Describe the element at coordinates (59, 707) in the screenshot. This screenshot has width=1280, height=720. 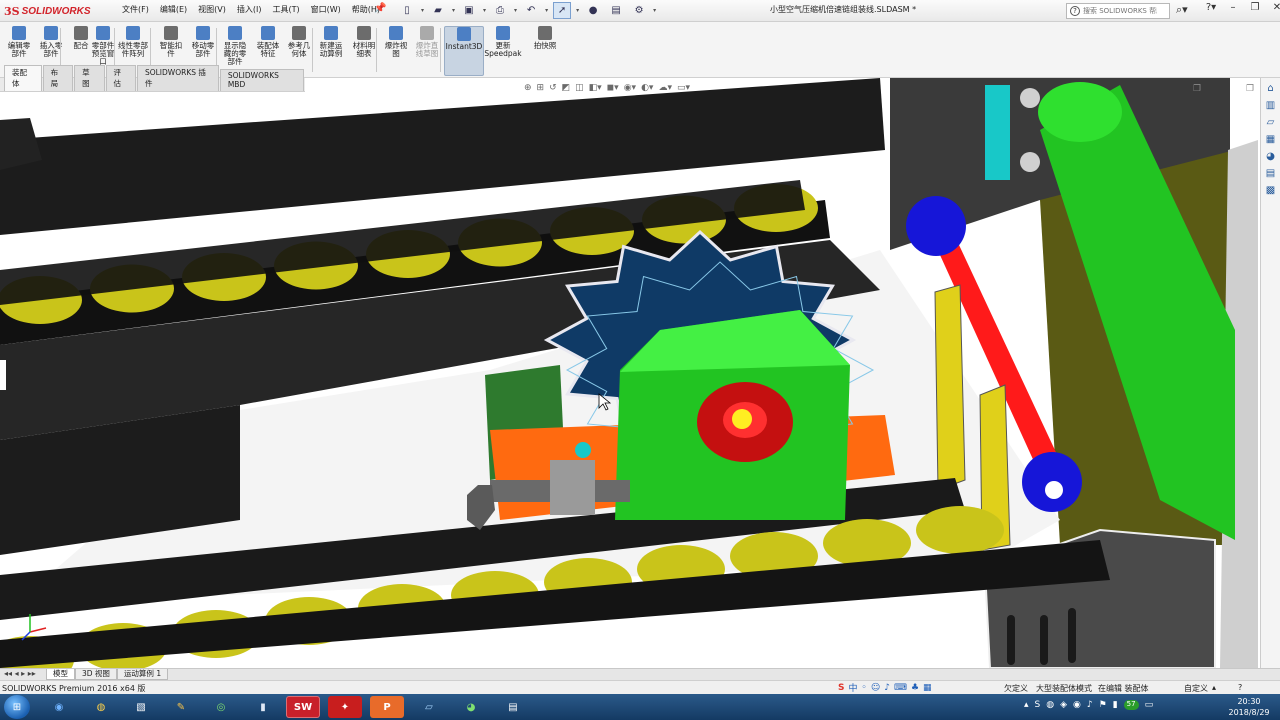
I see `taskbar-browser-icon: ◉` at that location.